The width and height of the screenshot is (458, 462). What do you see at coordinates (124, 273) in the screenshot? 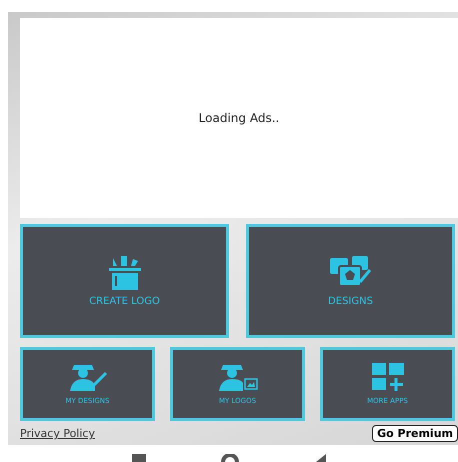
I see `pencil-cup-icon` at bounding box center [124, 273].